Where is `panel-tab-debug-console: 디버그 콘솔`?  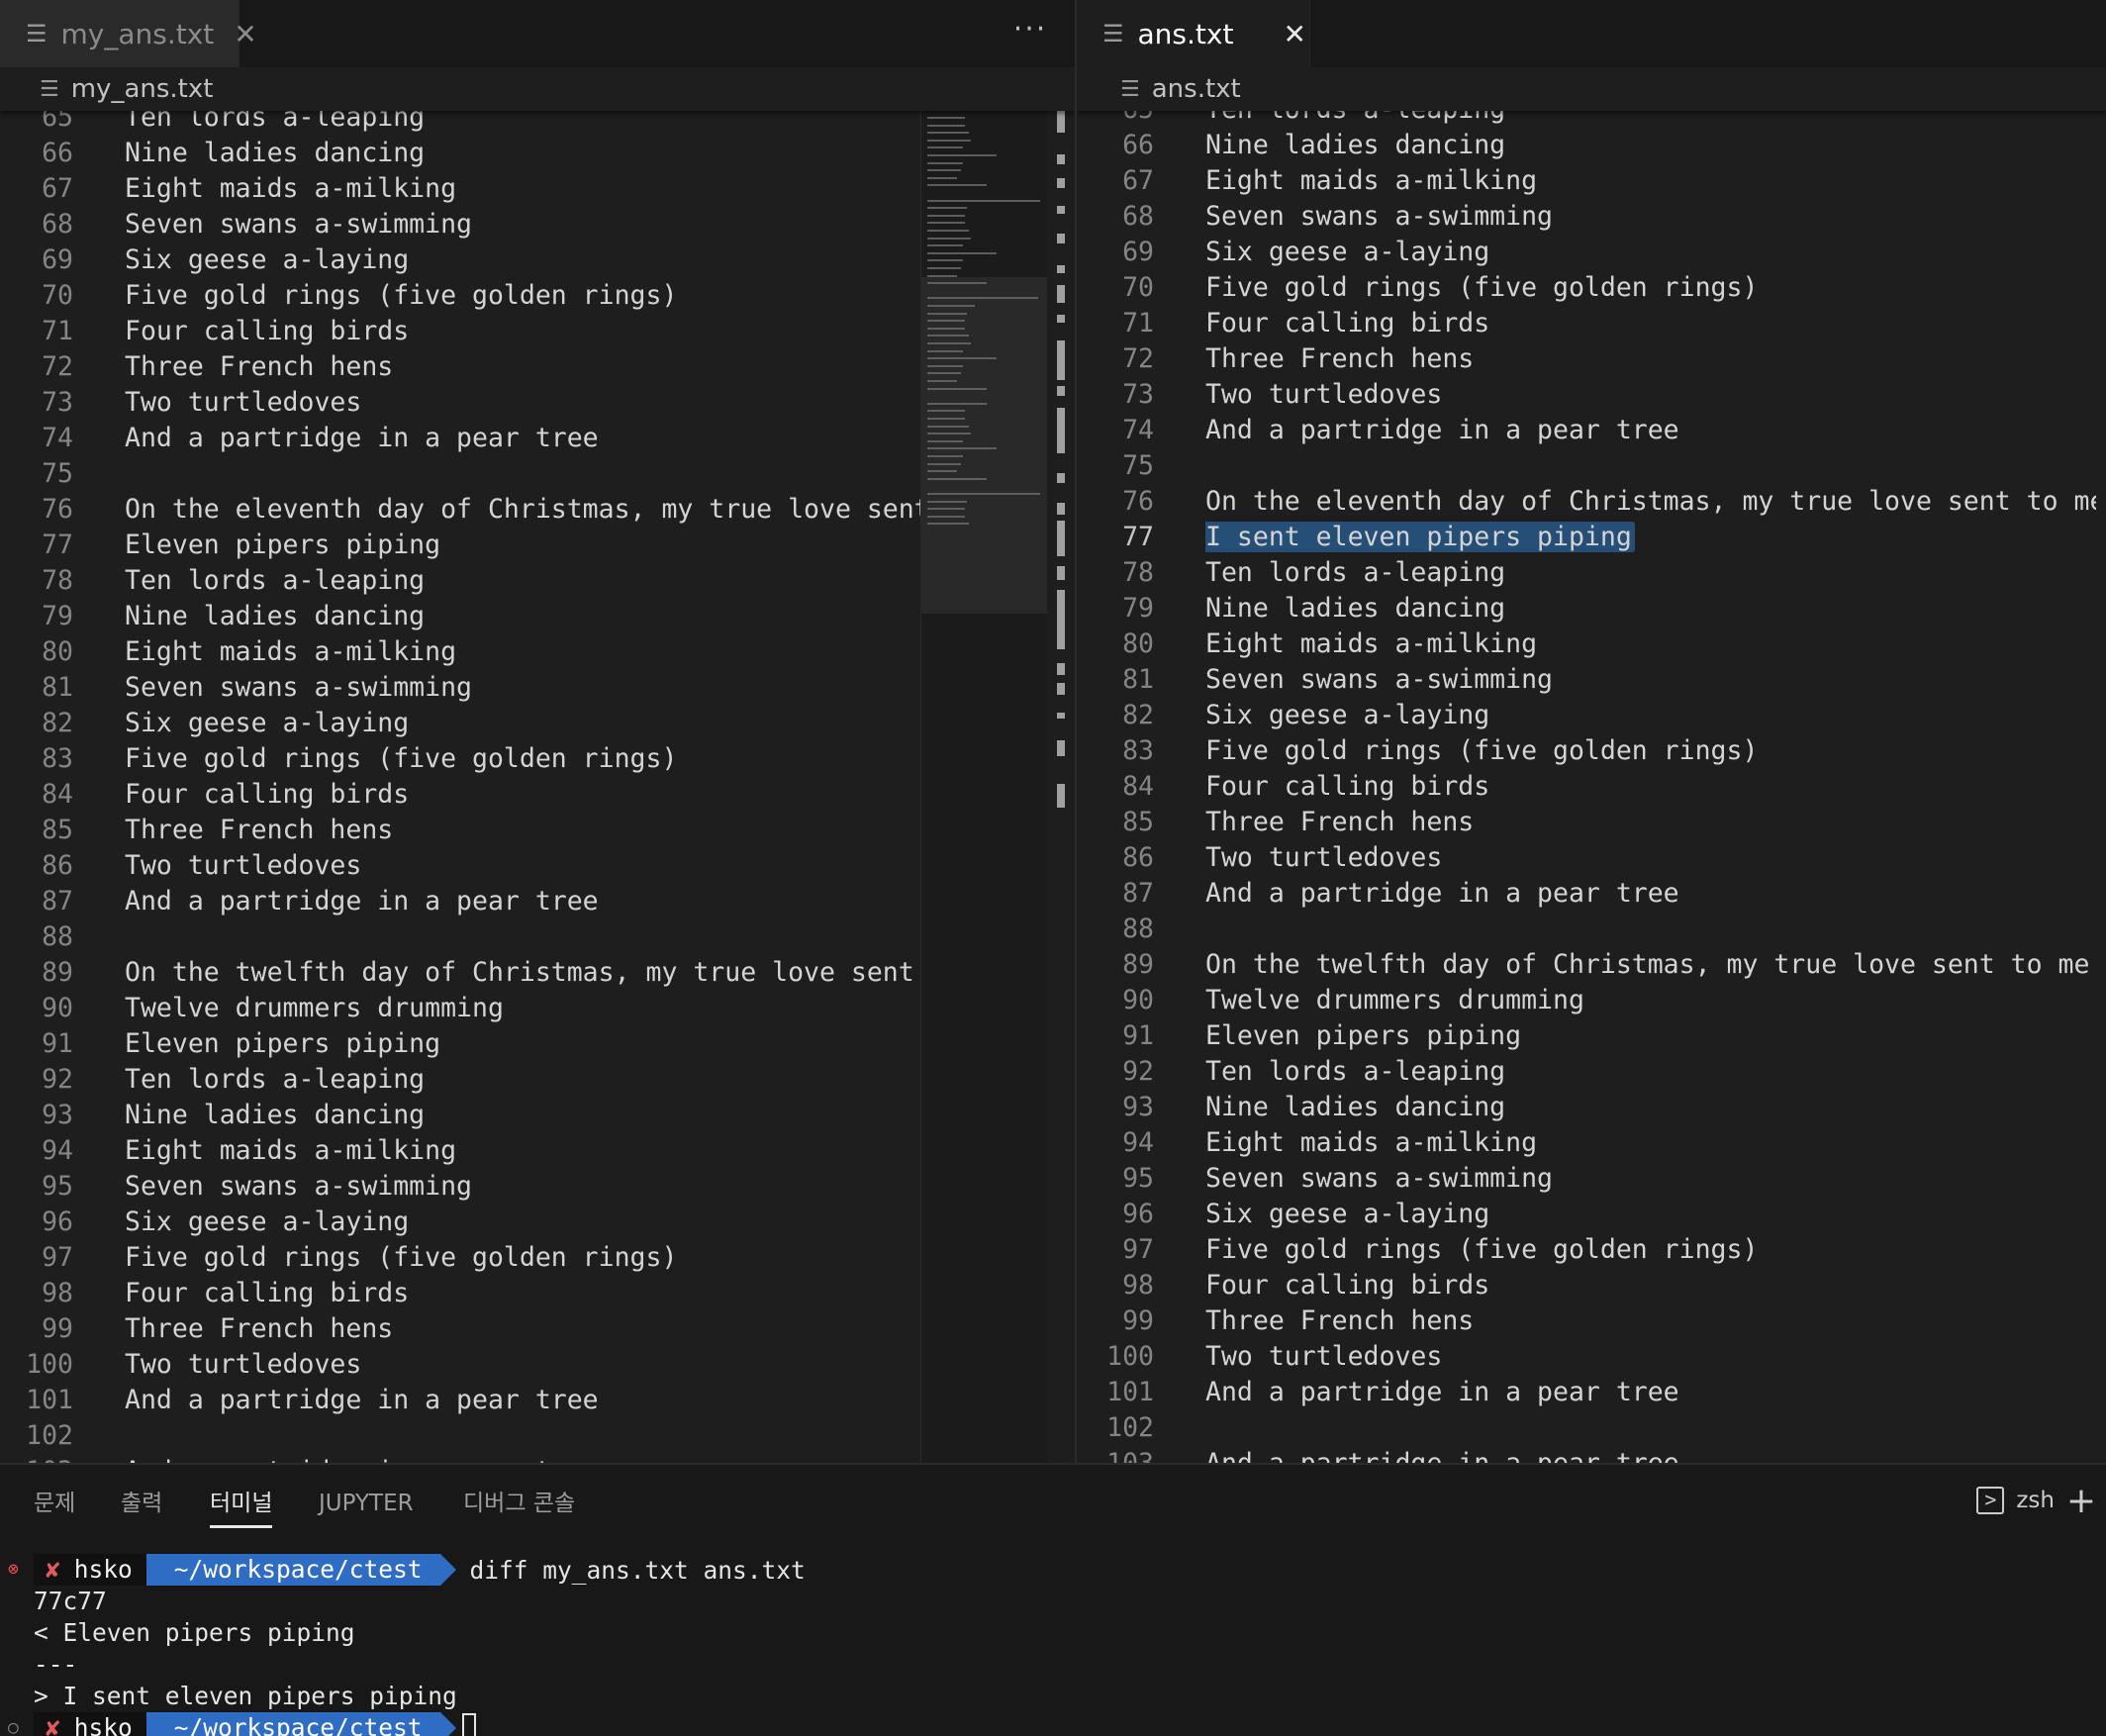
panel-tab-debug-console: 디버그 콘솔 is located at coordinates (519, 1508).